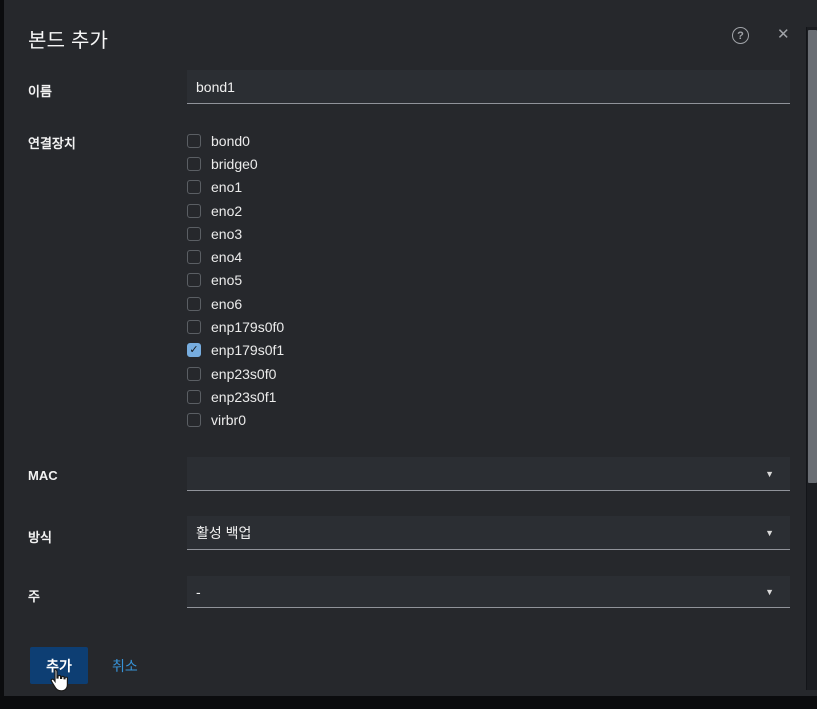 This screenshot has height=709, width=817. What do you see at coordinates (337, 350) in the screenshot?
I see `interface-option: ✓ enp179s0f1` at bounding box center [337, 350].